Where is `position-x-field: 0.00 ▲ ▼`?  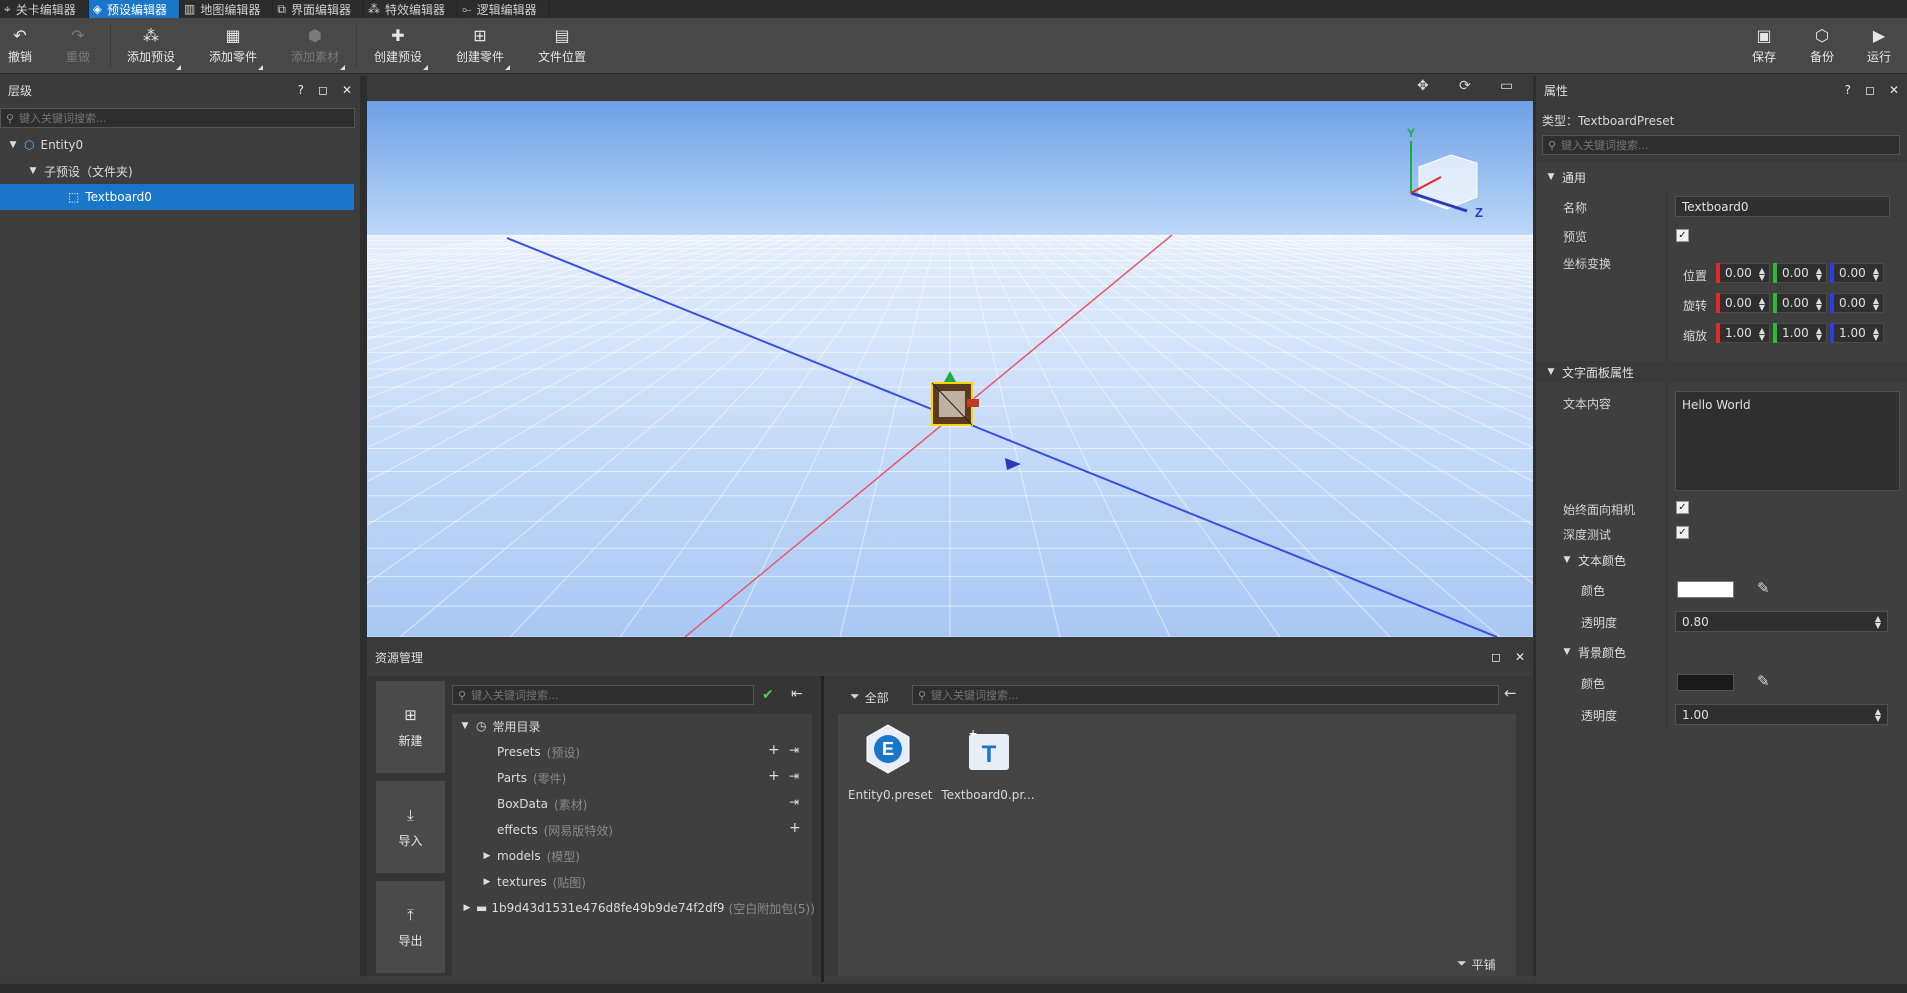
position-x-field: 0.00 ▲ ▼ is located at coordinates (1743, 273).